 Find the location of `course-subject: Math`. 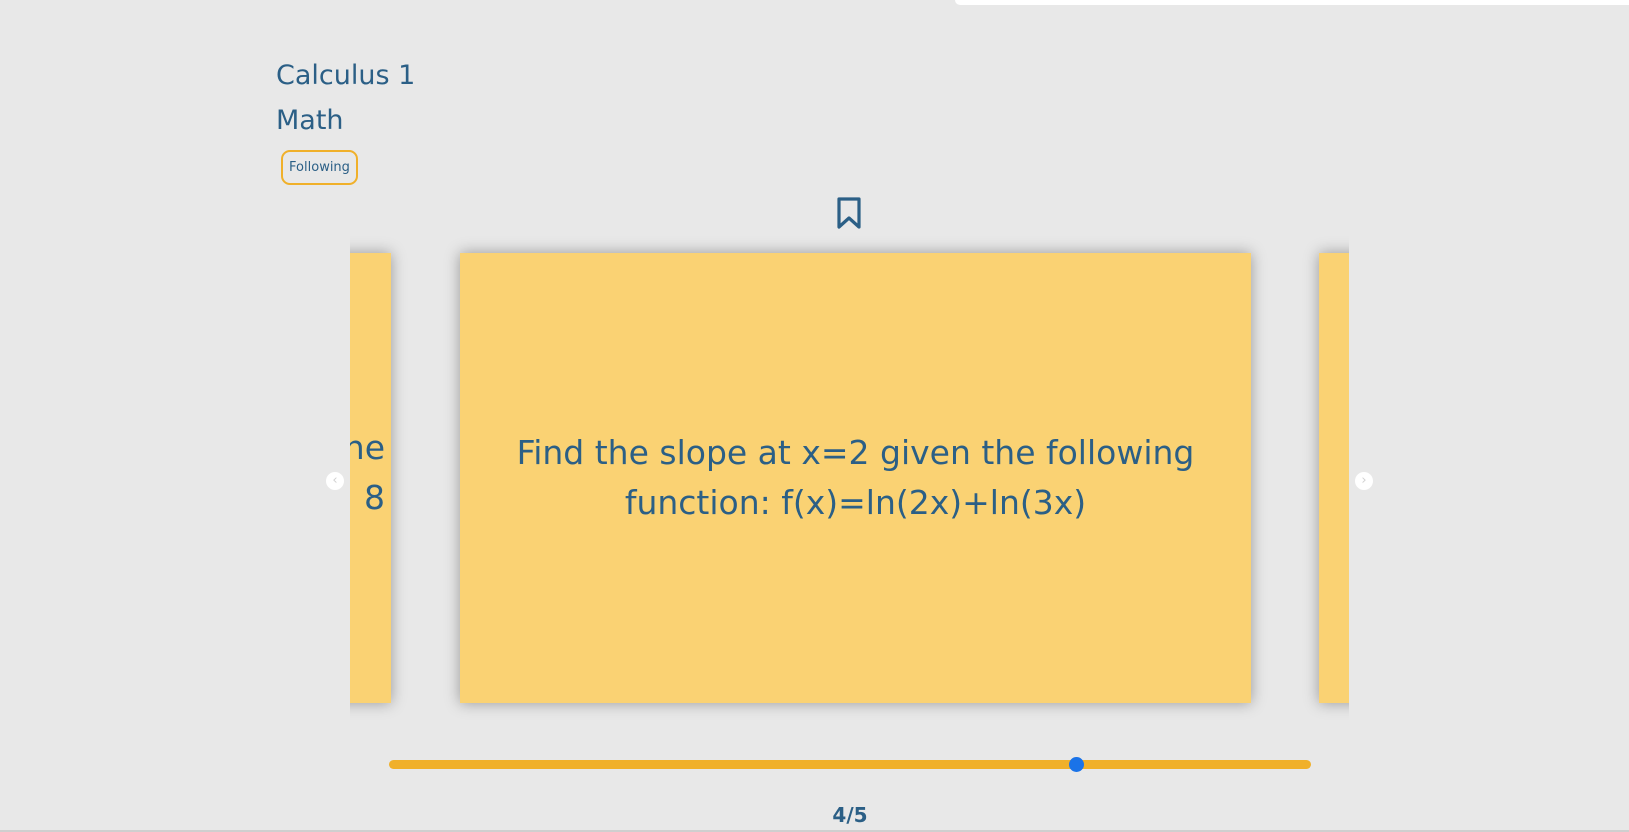

course-subject: Math is located at coordinates (310, 120).